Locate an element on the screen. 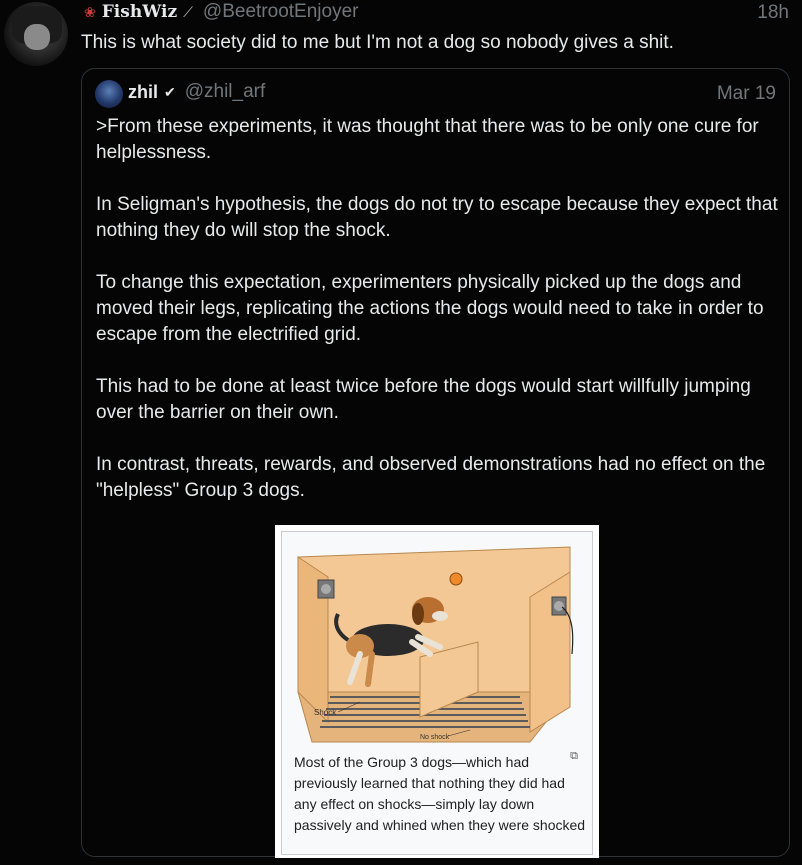  avatar is located at coordinates (36, 34).